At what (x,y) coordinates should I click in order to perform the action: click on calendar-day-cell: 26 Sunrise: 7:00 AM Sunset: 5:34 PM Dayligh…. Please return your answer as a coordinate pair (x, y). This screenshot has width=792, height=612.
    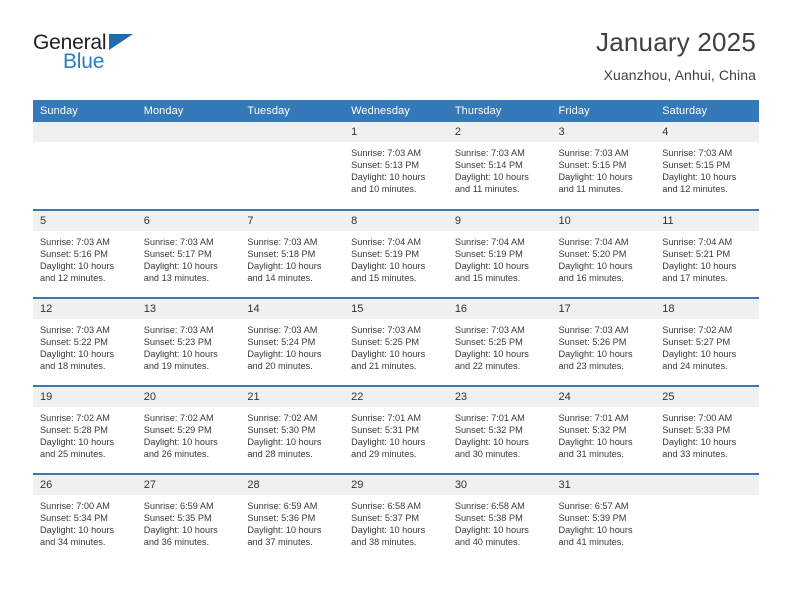
    Looking at the image, I should click on (85, 517).